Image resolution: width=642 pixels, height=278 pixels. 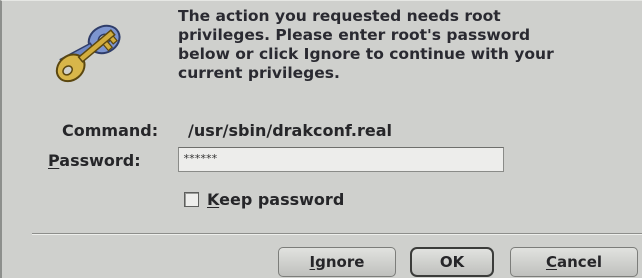 I want to click on keep-password-option: Keep password, so click(x=264, y=199).